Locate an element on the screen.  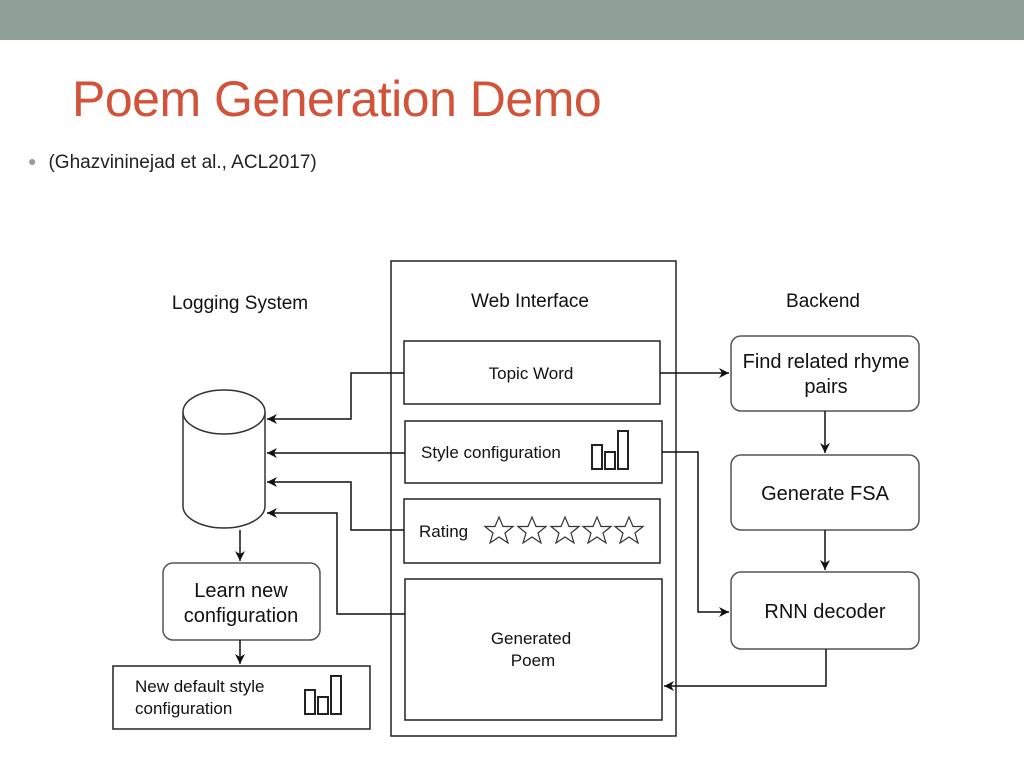
rhyme-label-2: pairs is located at coordinates (825, 387).